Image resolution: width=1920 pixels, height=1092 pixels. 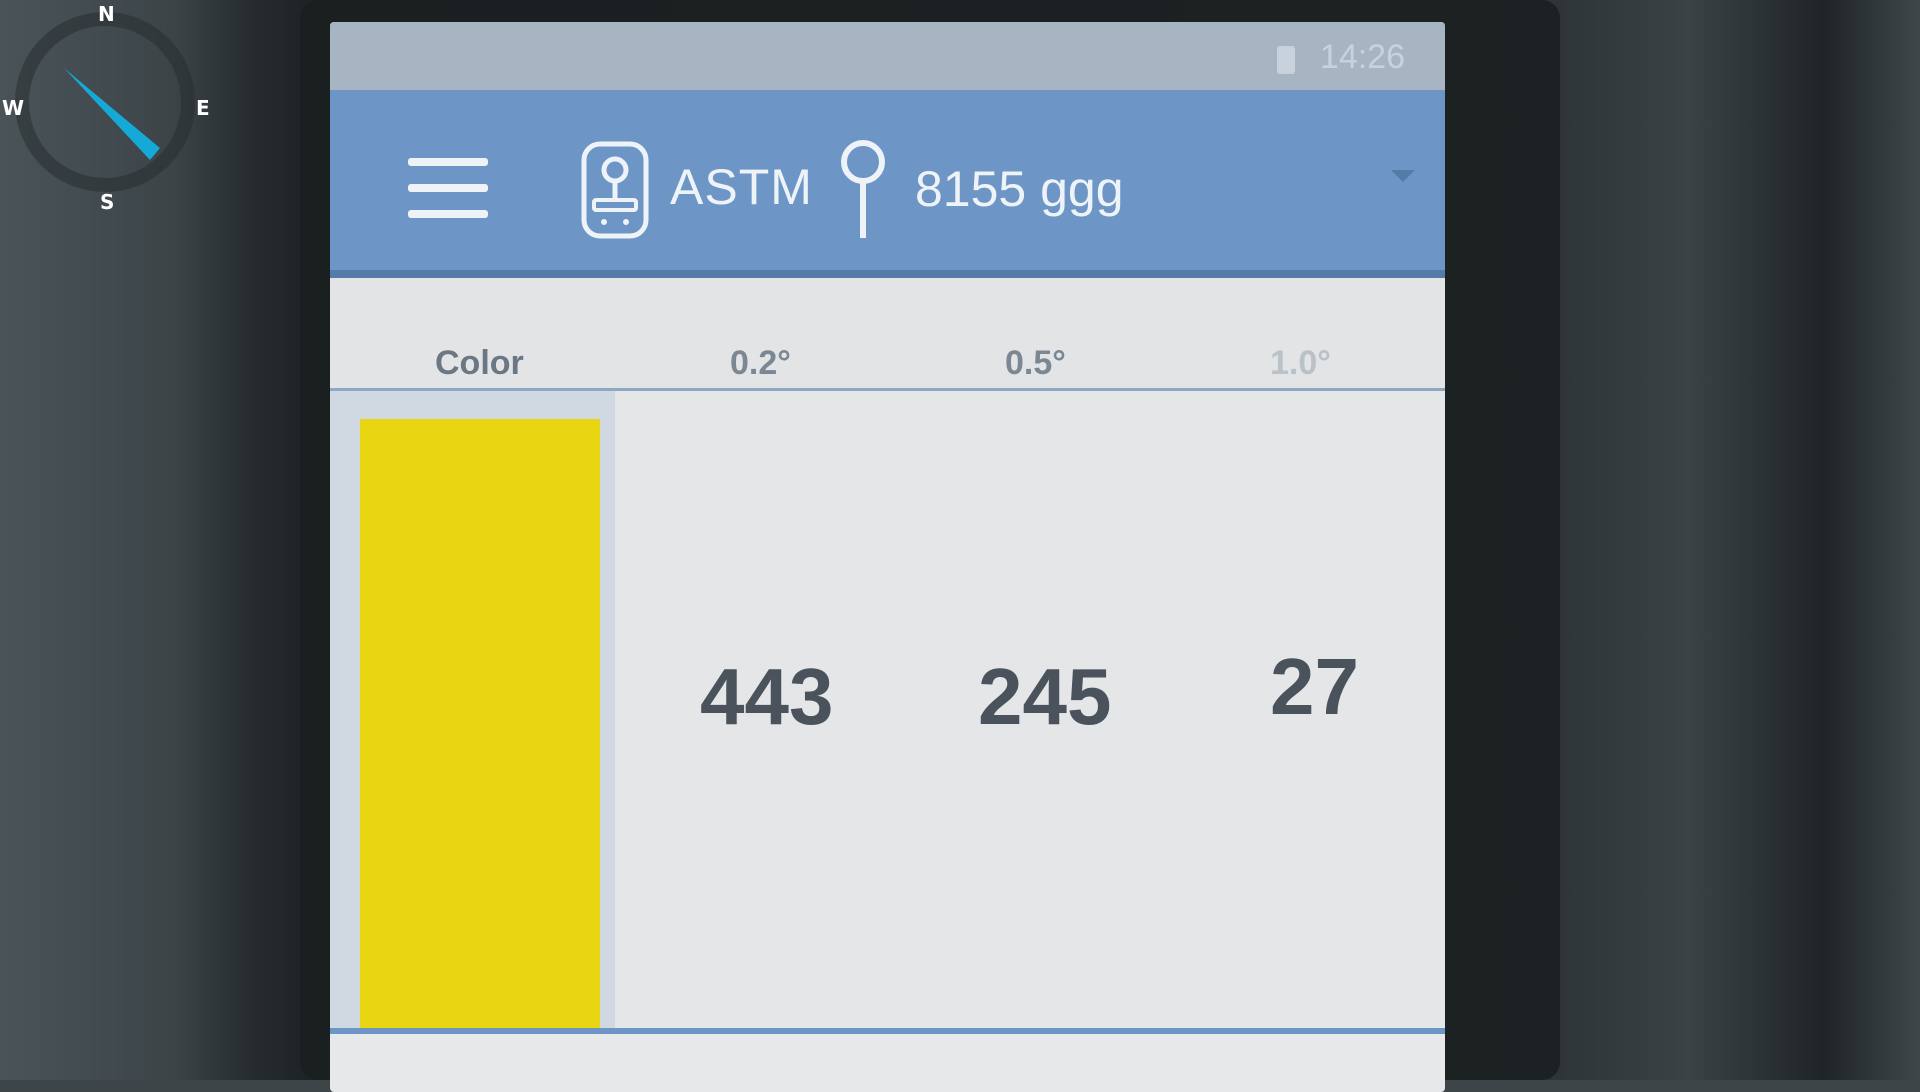 I want to click on value-1-0: 27, so click(x=1314, y=686).